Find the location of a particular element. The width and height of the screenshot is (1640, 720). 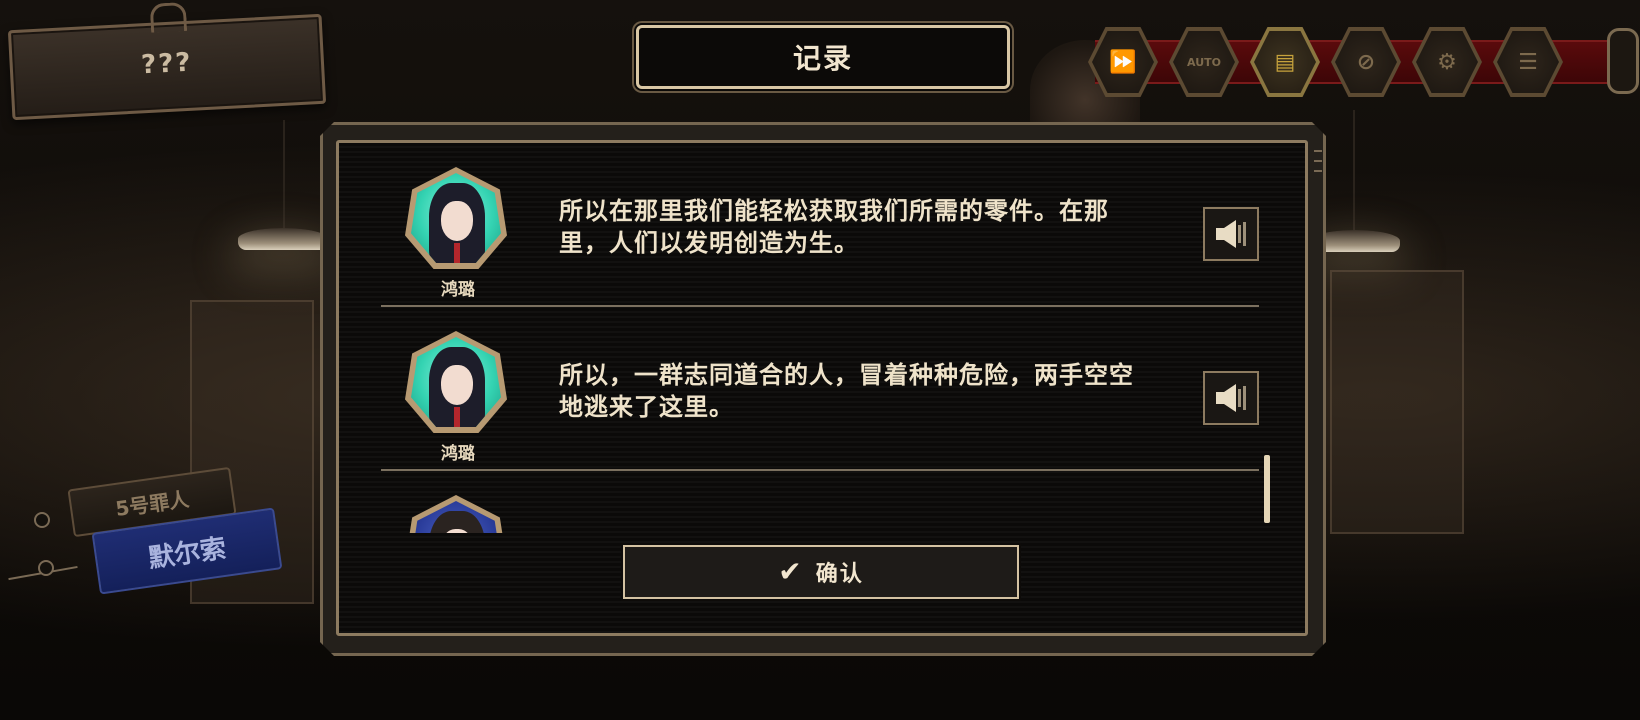

speaker-nameplate: ??? is located at coordinates (167, 61).